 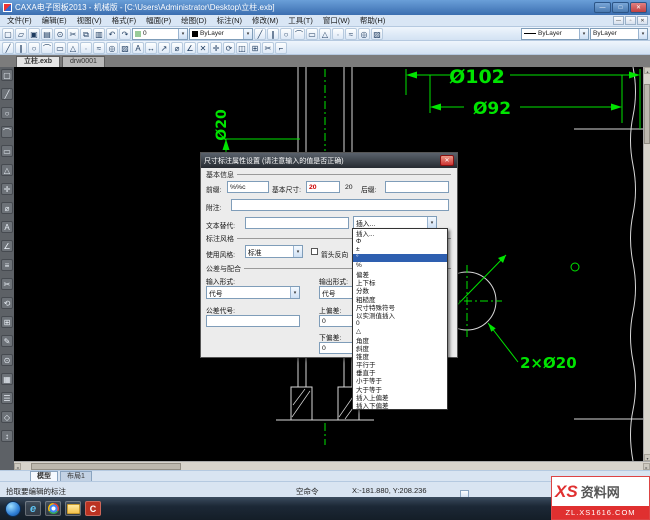 I want to click on erase-icon: ✕, so click(x=203, y=47).